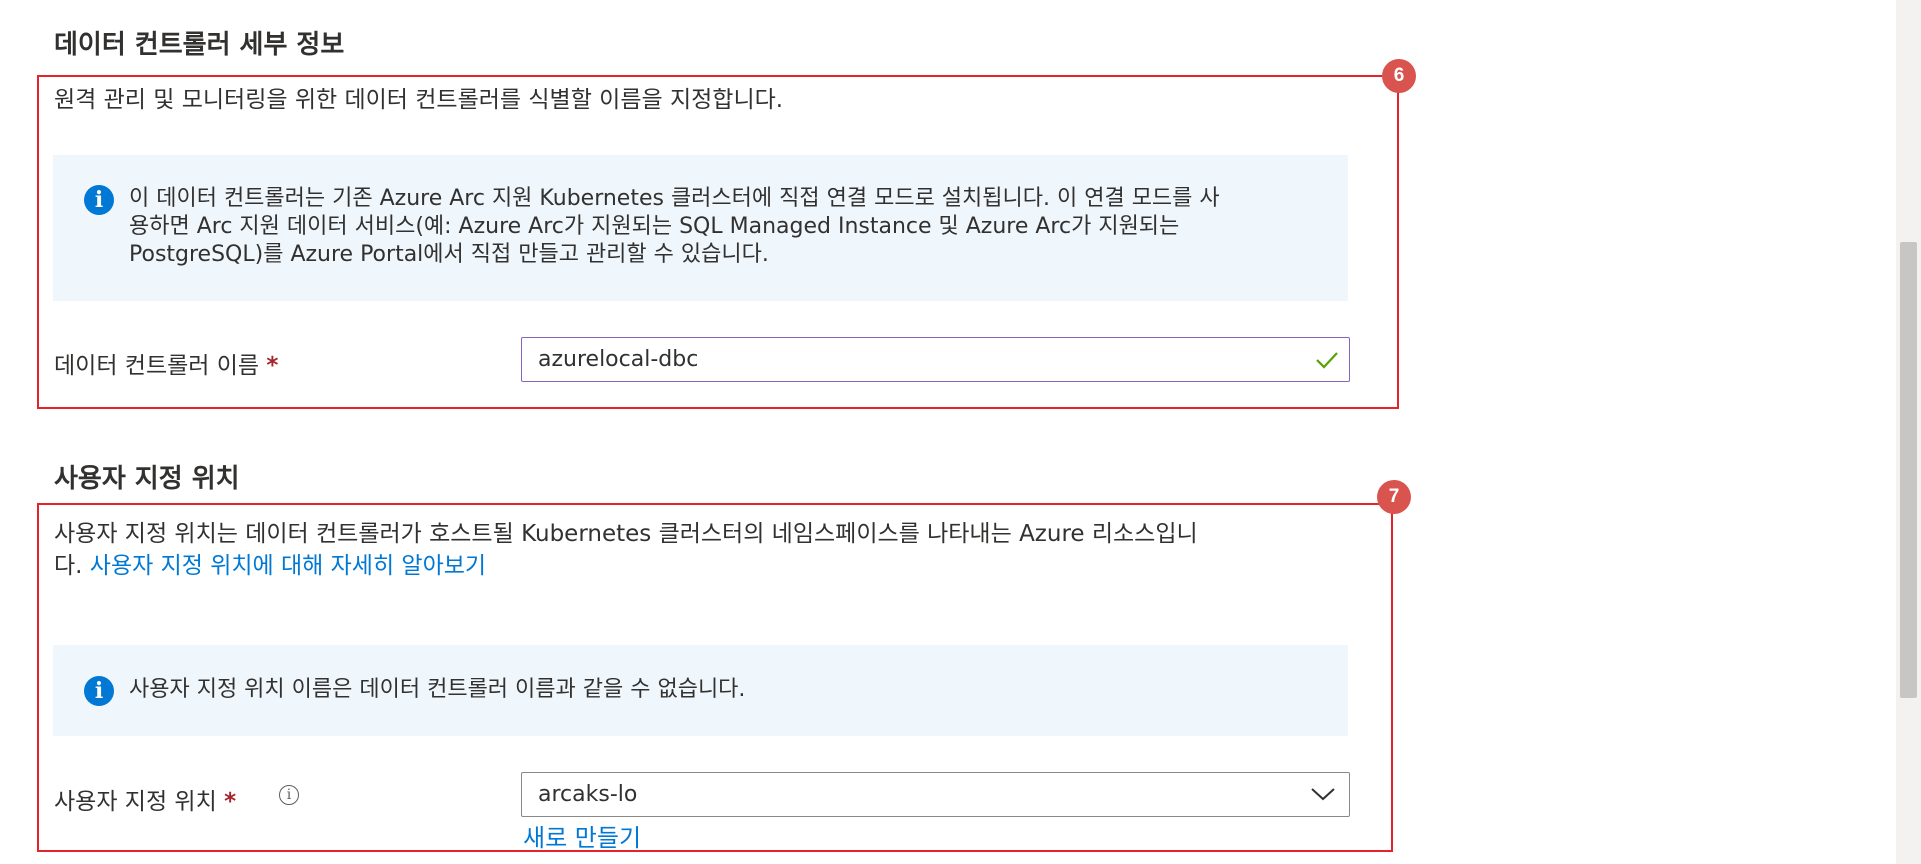 Image resolution: width=1921 pixels, height=864 pixels. What do you see at coordinates (588, 794) in the screenshot?
I see `dropdown-selected-value: arcaks-lo` at bounding box center [588, 794].